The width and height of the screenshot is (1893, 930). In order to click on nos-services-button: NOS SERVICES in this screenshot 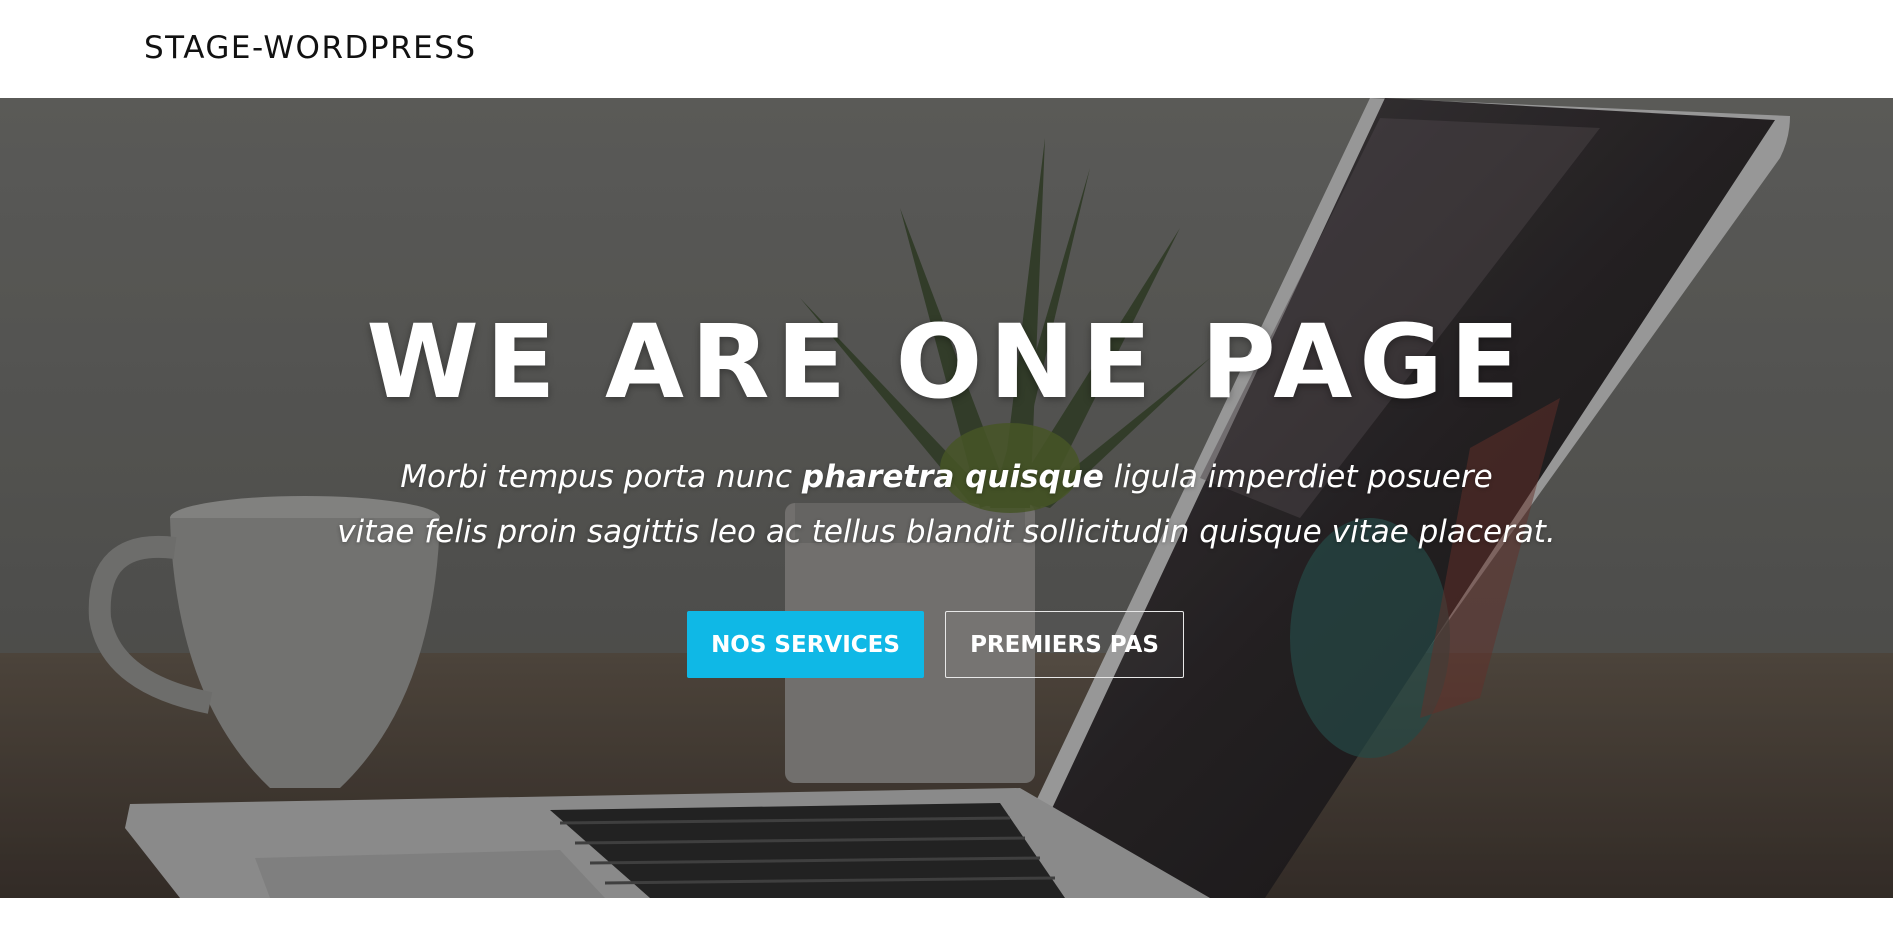, I will do `click(805, 644)`.